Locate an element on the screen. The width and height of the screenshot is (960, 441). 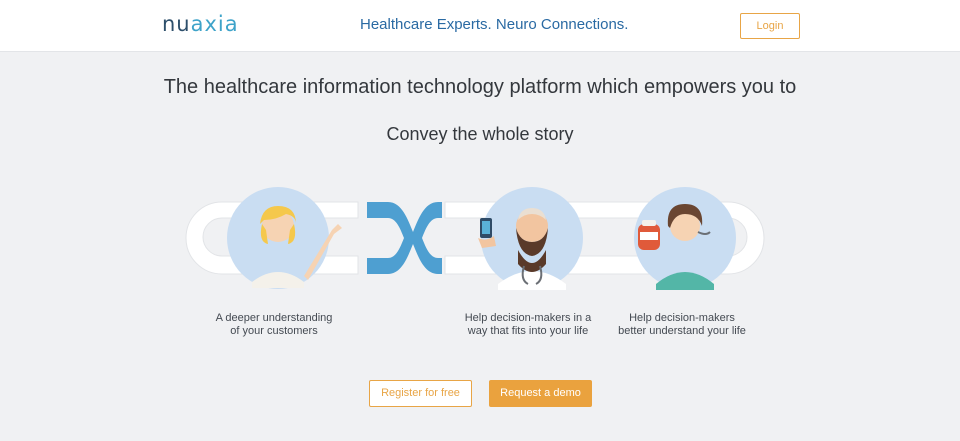
feature-illustration is located at coordinates (475, 238).